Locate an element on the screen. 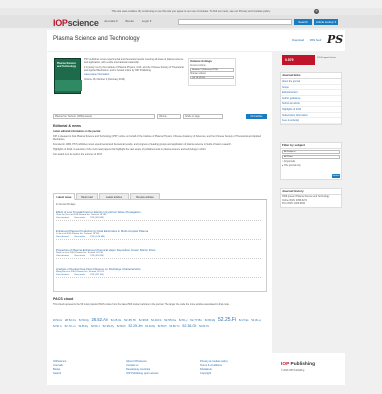 This screenshot has width=382, height=394. nav-books: Books is located at coordinates (130, 21).